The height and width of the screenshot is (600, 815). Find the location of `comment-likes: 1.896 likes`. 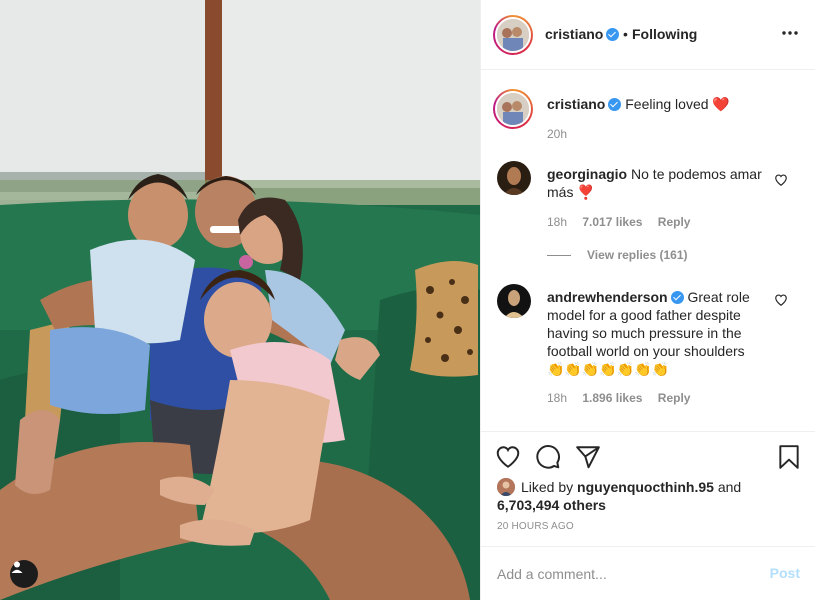

comment-likes: 1.896 likes is located at coordinates (612, 398).